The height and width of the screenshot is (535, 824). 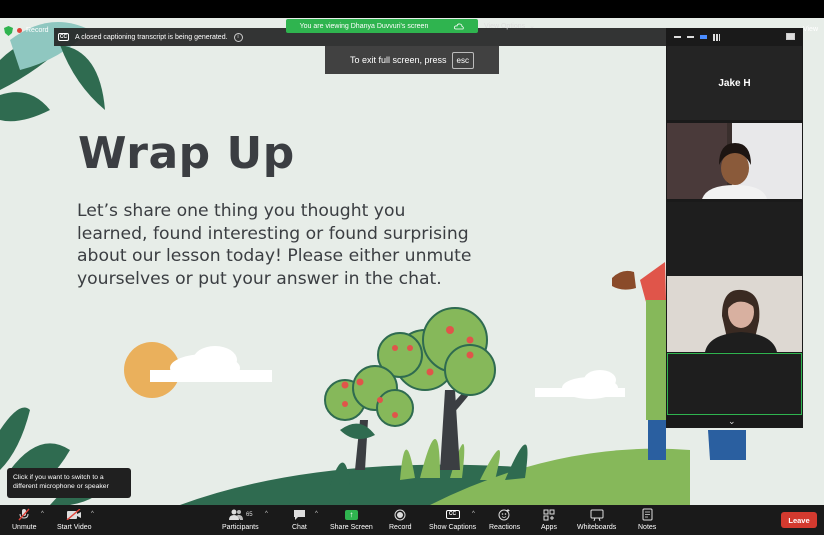 I want to click on start-video-button: Start Video, so click(x=74, y=519).